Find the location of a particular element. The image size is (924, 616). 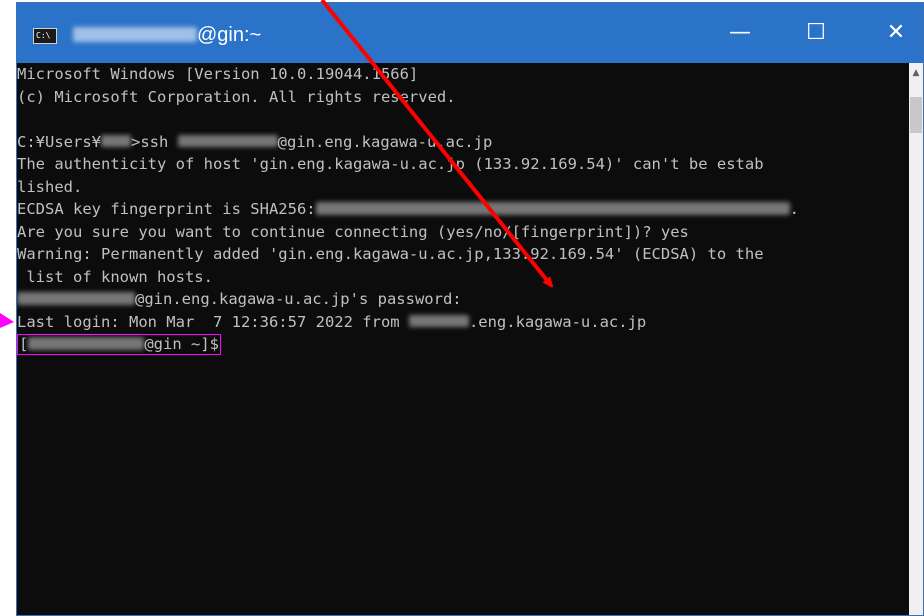

title-bar: C:\ @gin:~ — ☐ ✕ is located at coordinates (470, 33).